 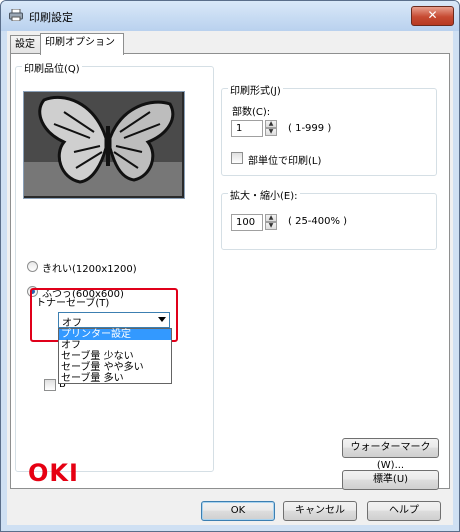 I want to click on copies-input: 1, so click(x=247, y=128).